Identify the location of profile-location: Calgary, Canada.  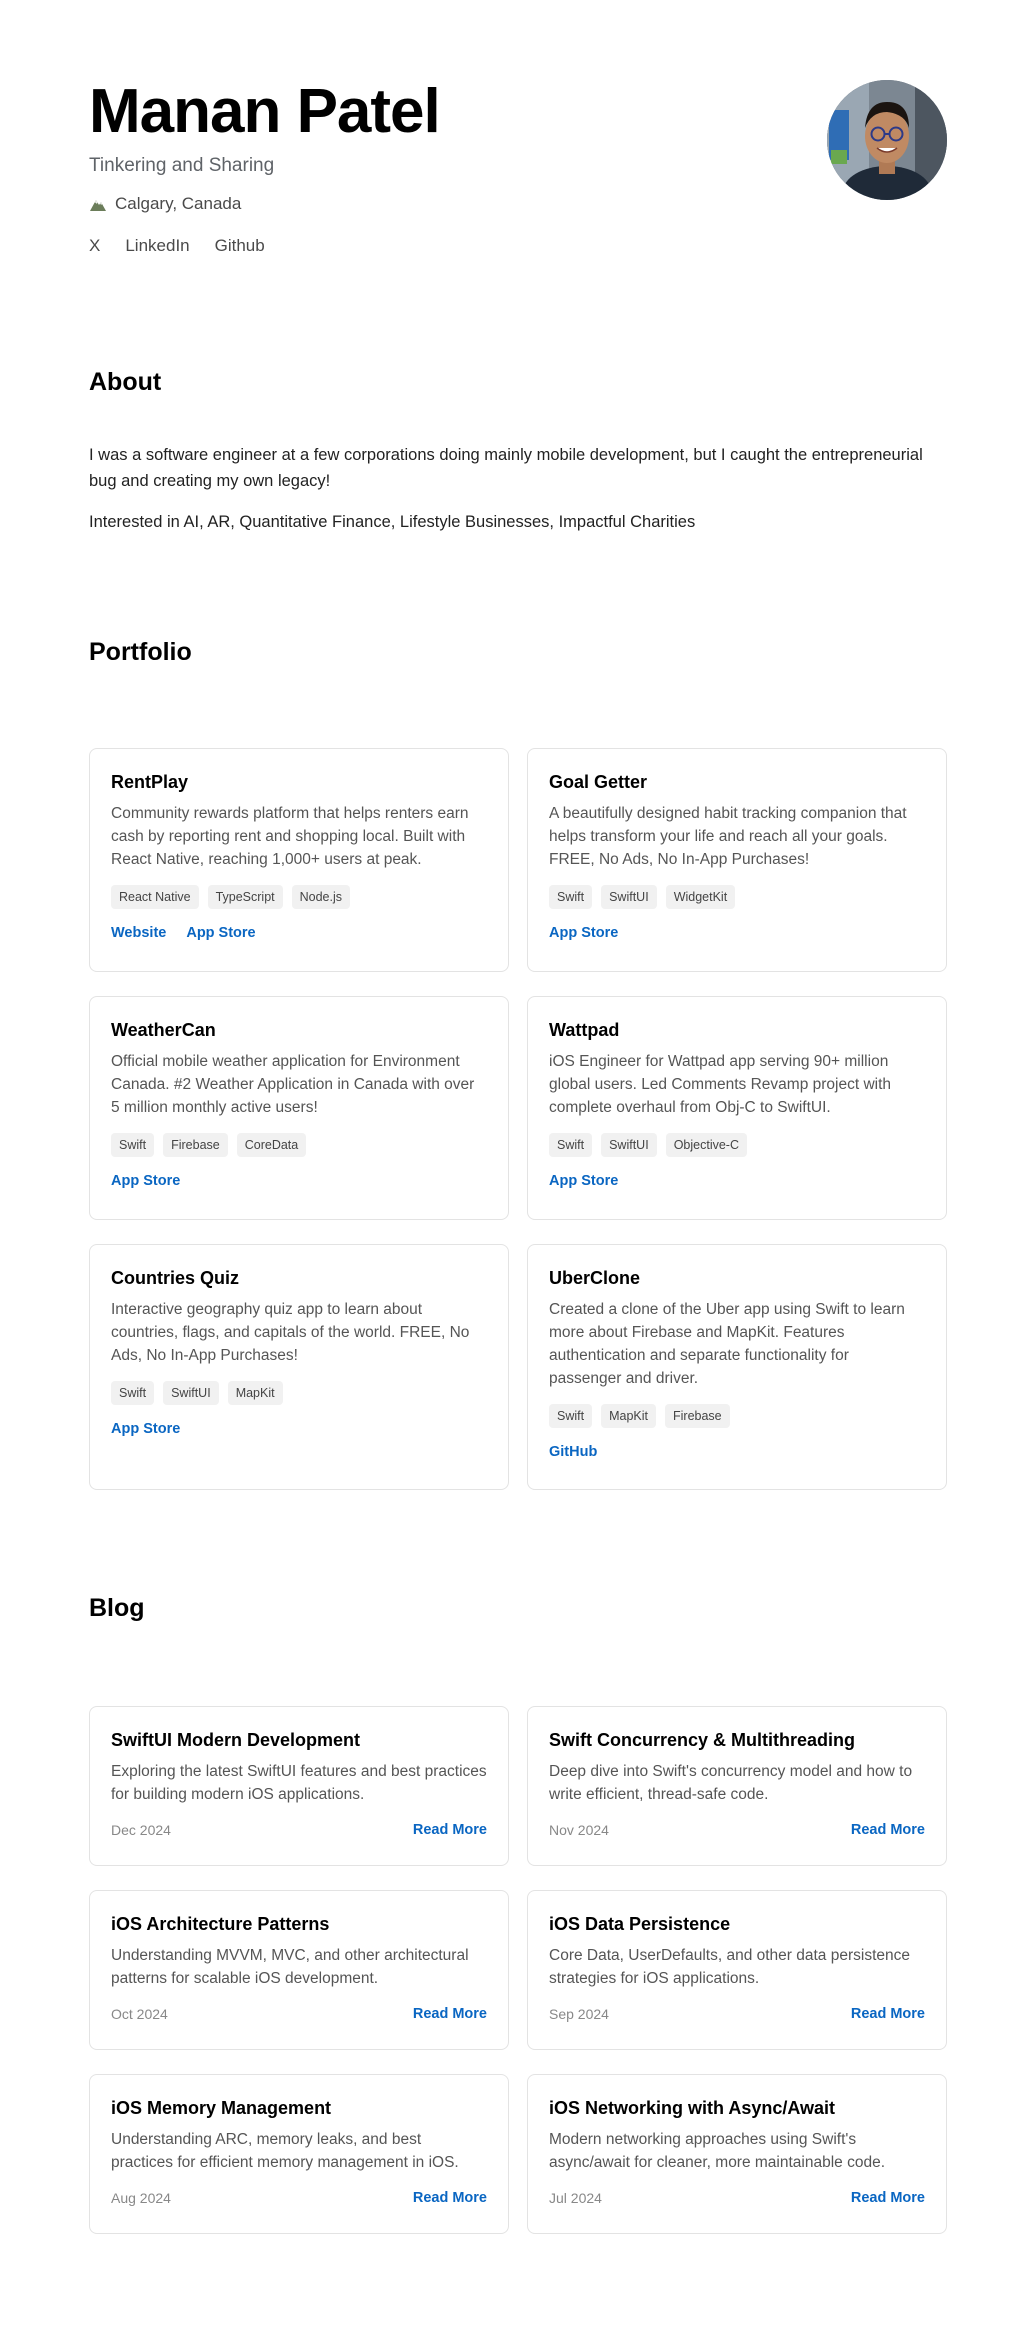
(518, 204).